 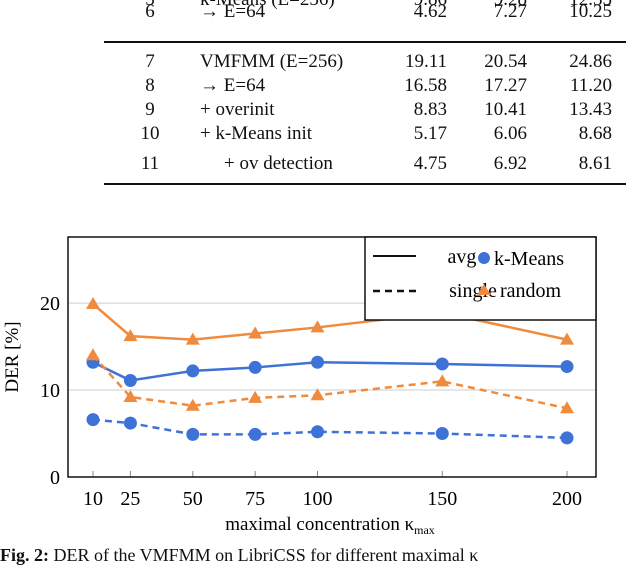 I want to click on cell-no: 6, so click(x=150, y=11).